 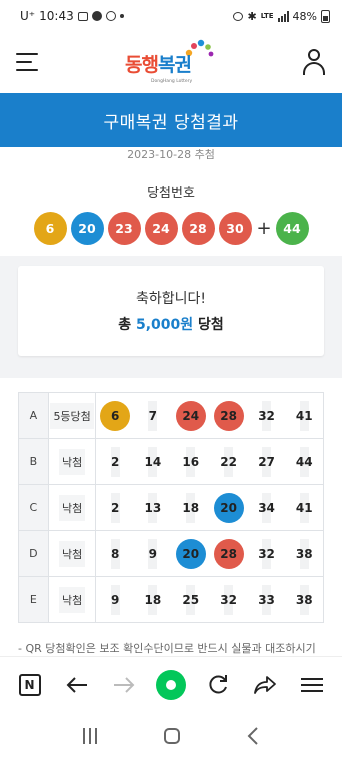 What do you see at coordinates (152, 507) in the screenshot?
I see `number-cell: 13` at bounding box center [152, 507].